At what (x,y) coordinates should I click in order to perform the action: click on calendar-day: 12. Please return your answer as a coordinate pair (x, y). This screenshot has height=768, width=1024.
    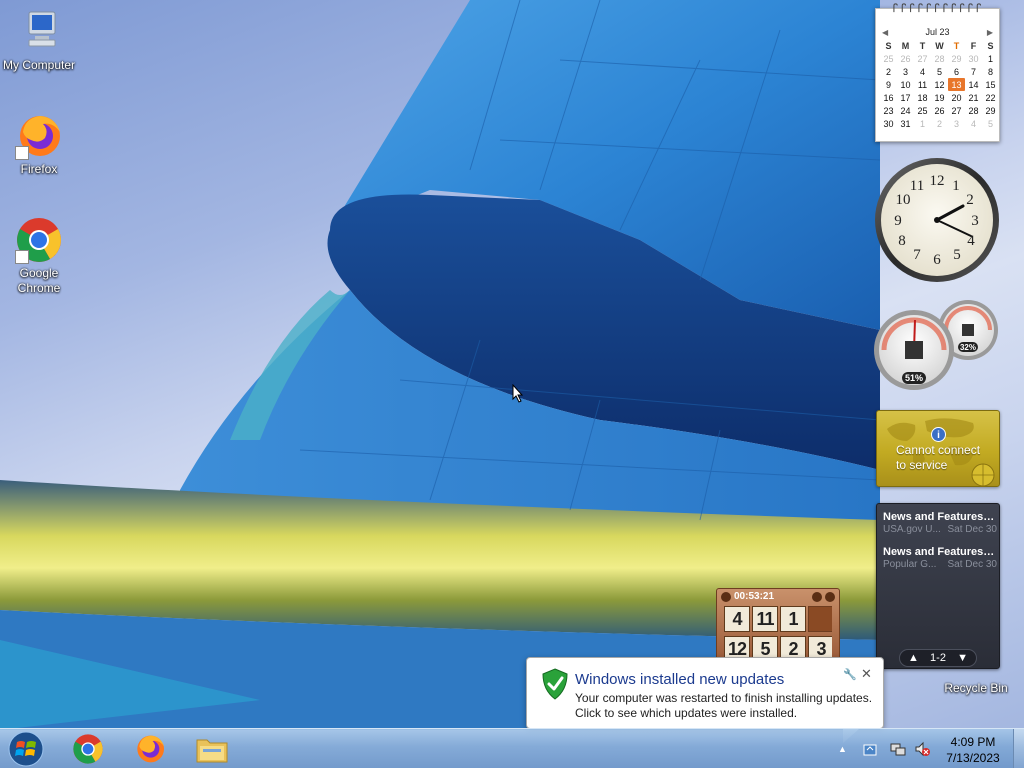
    Looking at the image, I should click on (939, 84).